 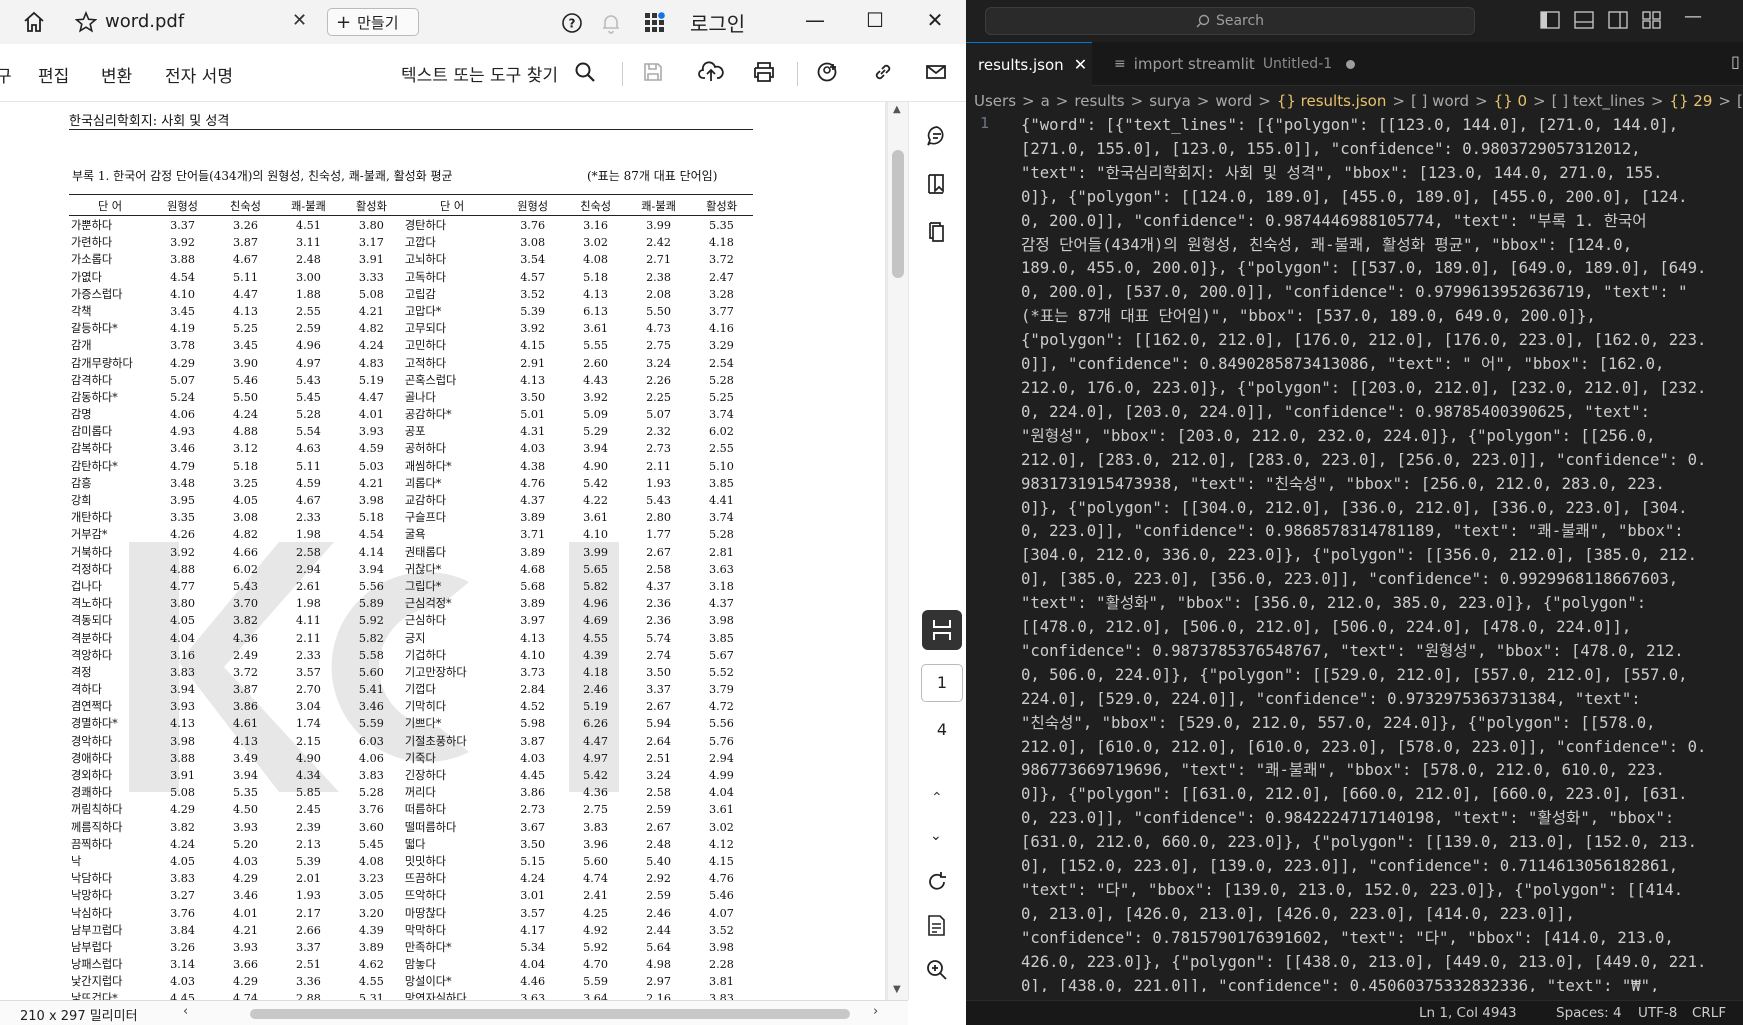 What do you see at coordinates (144, 21) in the screenshot?
I see `document-tab-title: word.pdf` at bounding box center [144, 21].